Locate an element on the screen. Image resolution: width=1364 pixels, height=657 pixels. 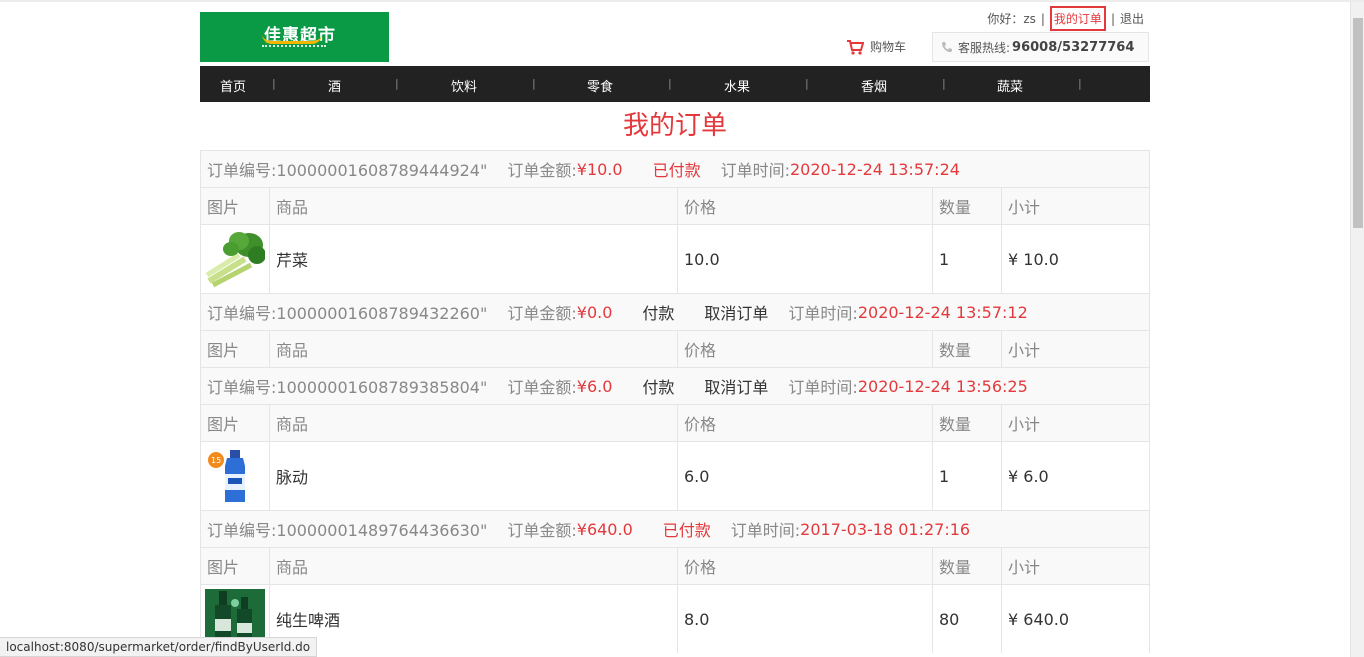
order-amount: ¥640.0 is located at coordinates (604, 529).